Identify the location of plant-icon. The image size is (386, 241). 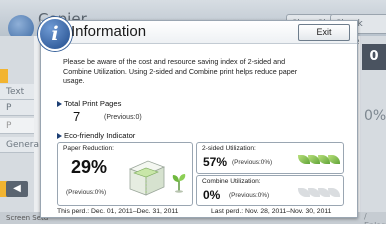
(179, 183).